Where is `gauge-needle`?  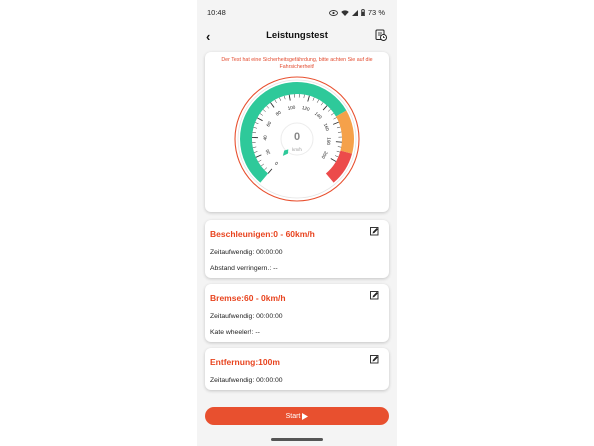
gauge-needle is located at coordinates (285, 152).